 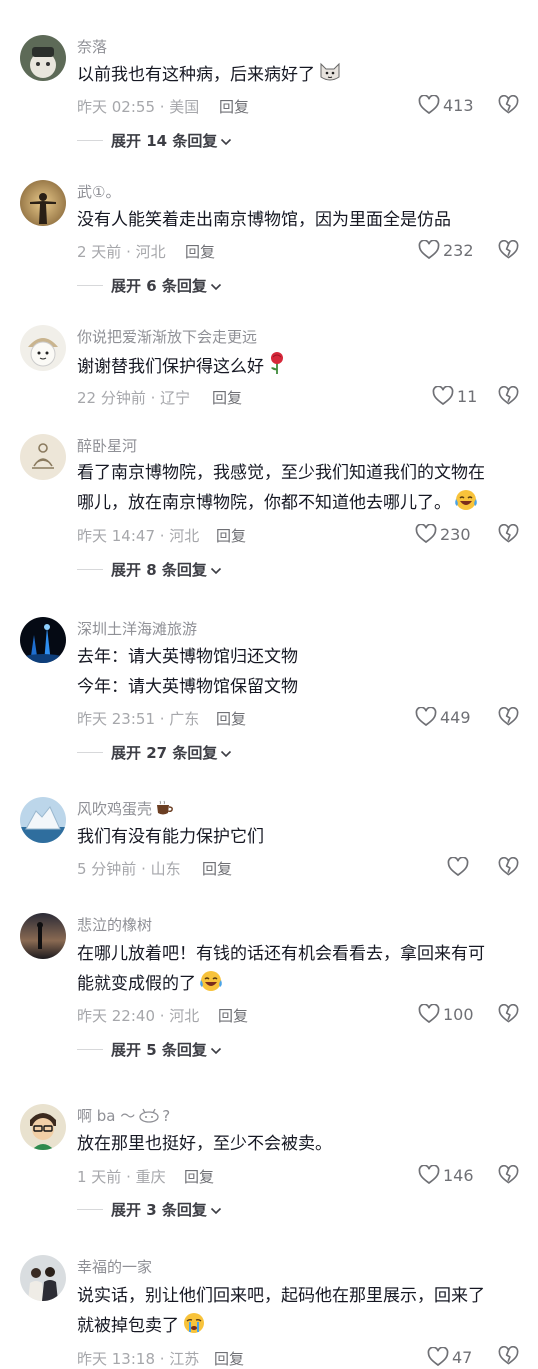 What do you see at coordinates (170, 367) in the screenshot?
I see `comment-line: 谢谢替我们保护得这么好` at bounding box center [170, 367].